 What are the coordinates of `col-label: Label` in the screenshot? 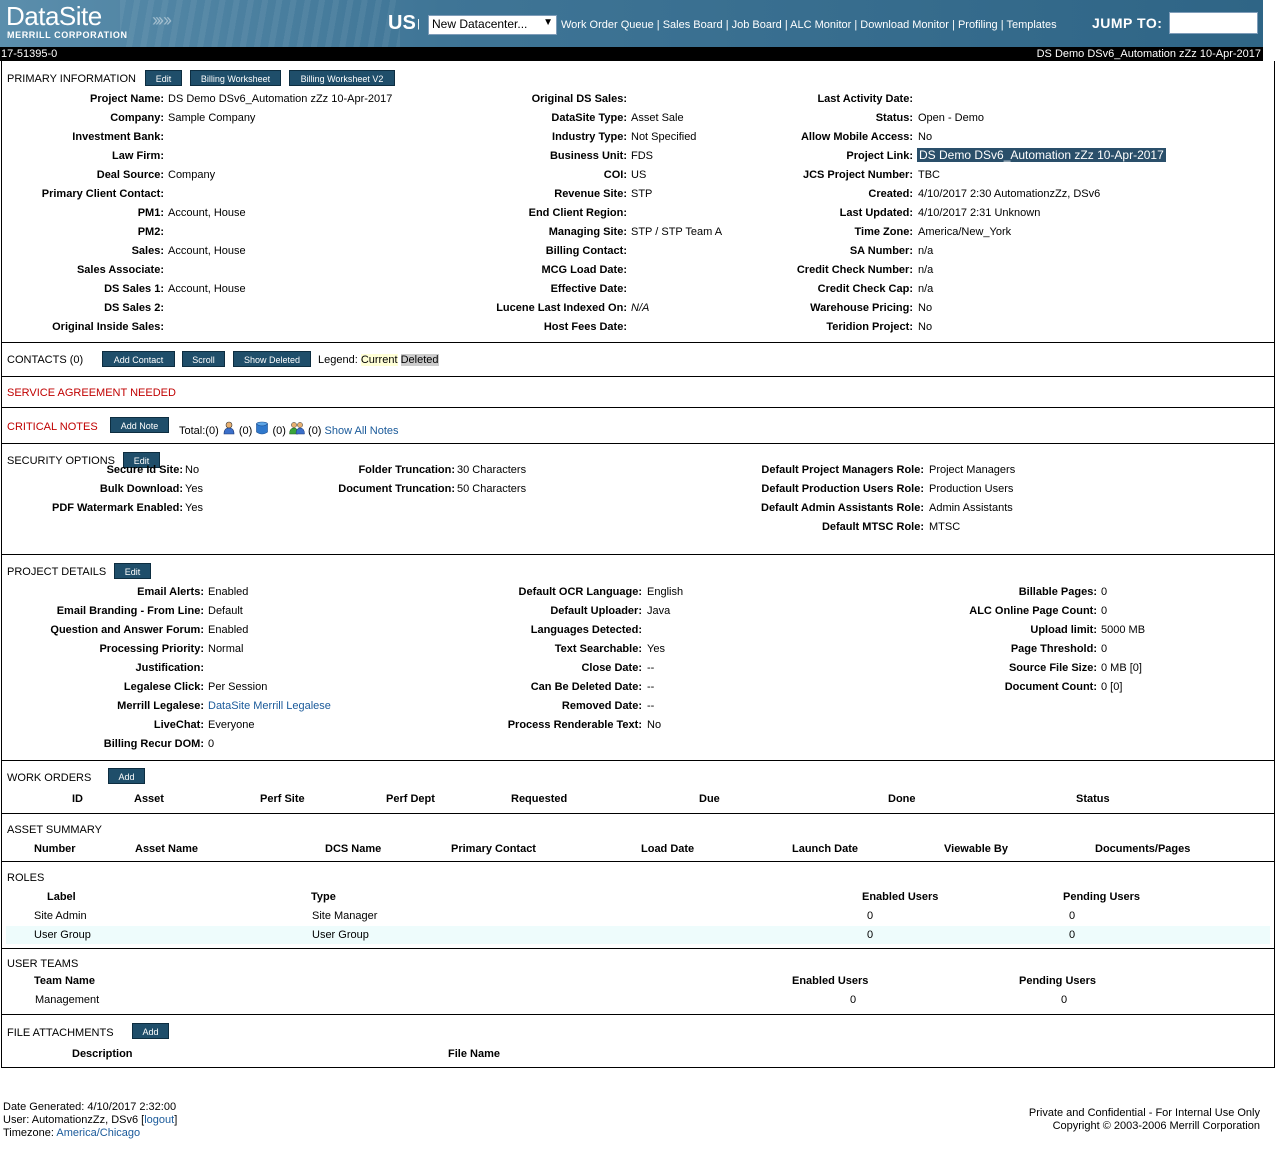 It's located at (61, 897).